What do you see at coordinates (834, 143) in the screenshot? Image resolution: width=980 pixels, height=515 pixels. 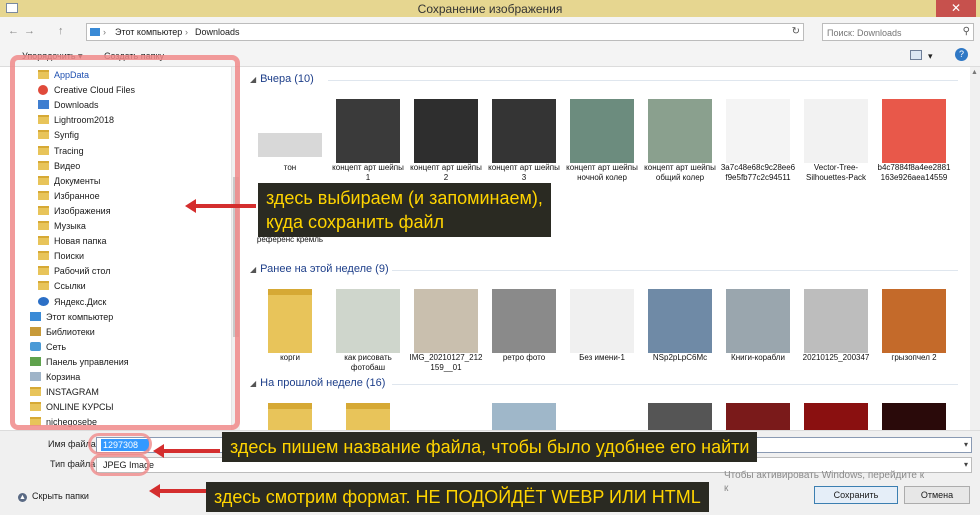 I see `file-item: Vector-Tree-Silhouettes-Pack` at bounding box center [834, 143].